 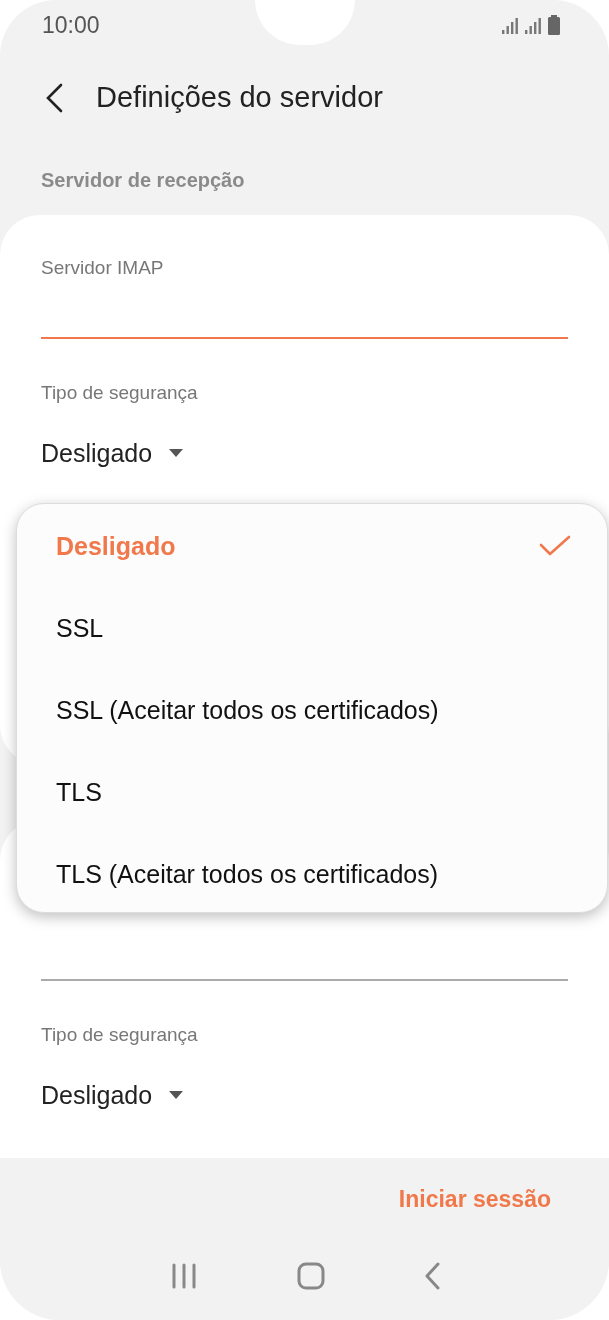 What do you see at coordinates (554, 25) in the screenshot?
I see `battery-icon` at bounding box center [554, 25].